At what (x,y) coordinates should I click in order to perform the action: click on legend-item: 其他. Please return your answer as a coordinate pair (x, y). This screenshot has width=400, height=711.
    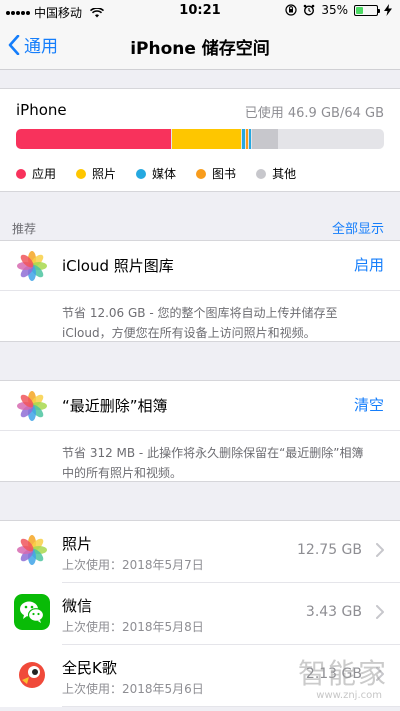
    Looking at the image, I should click on (276, 173).